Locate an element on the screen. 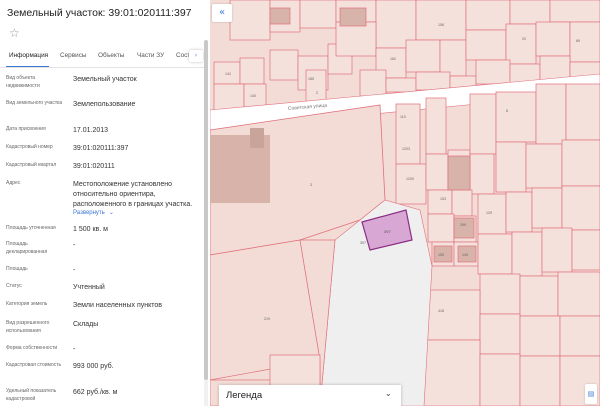 This screenshot has width=600, height=406. attr-label: Кадастровый квартал is located at coordinates (31, 165).